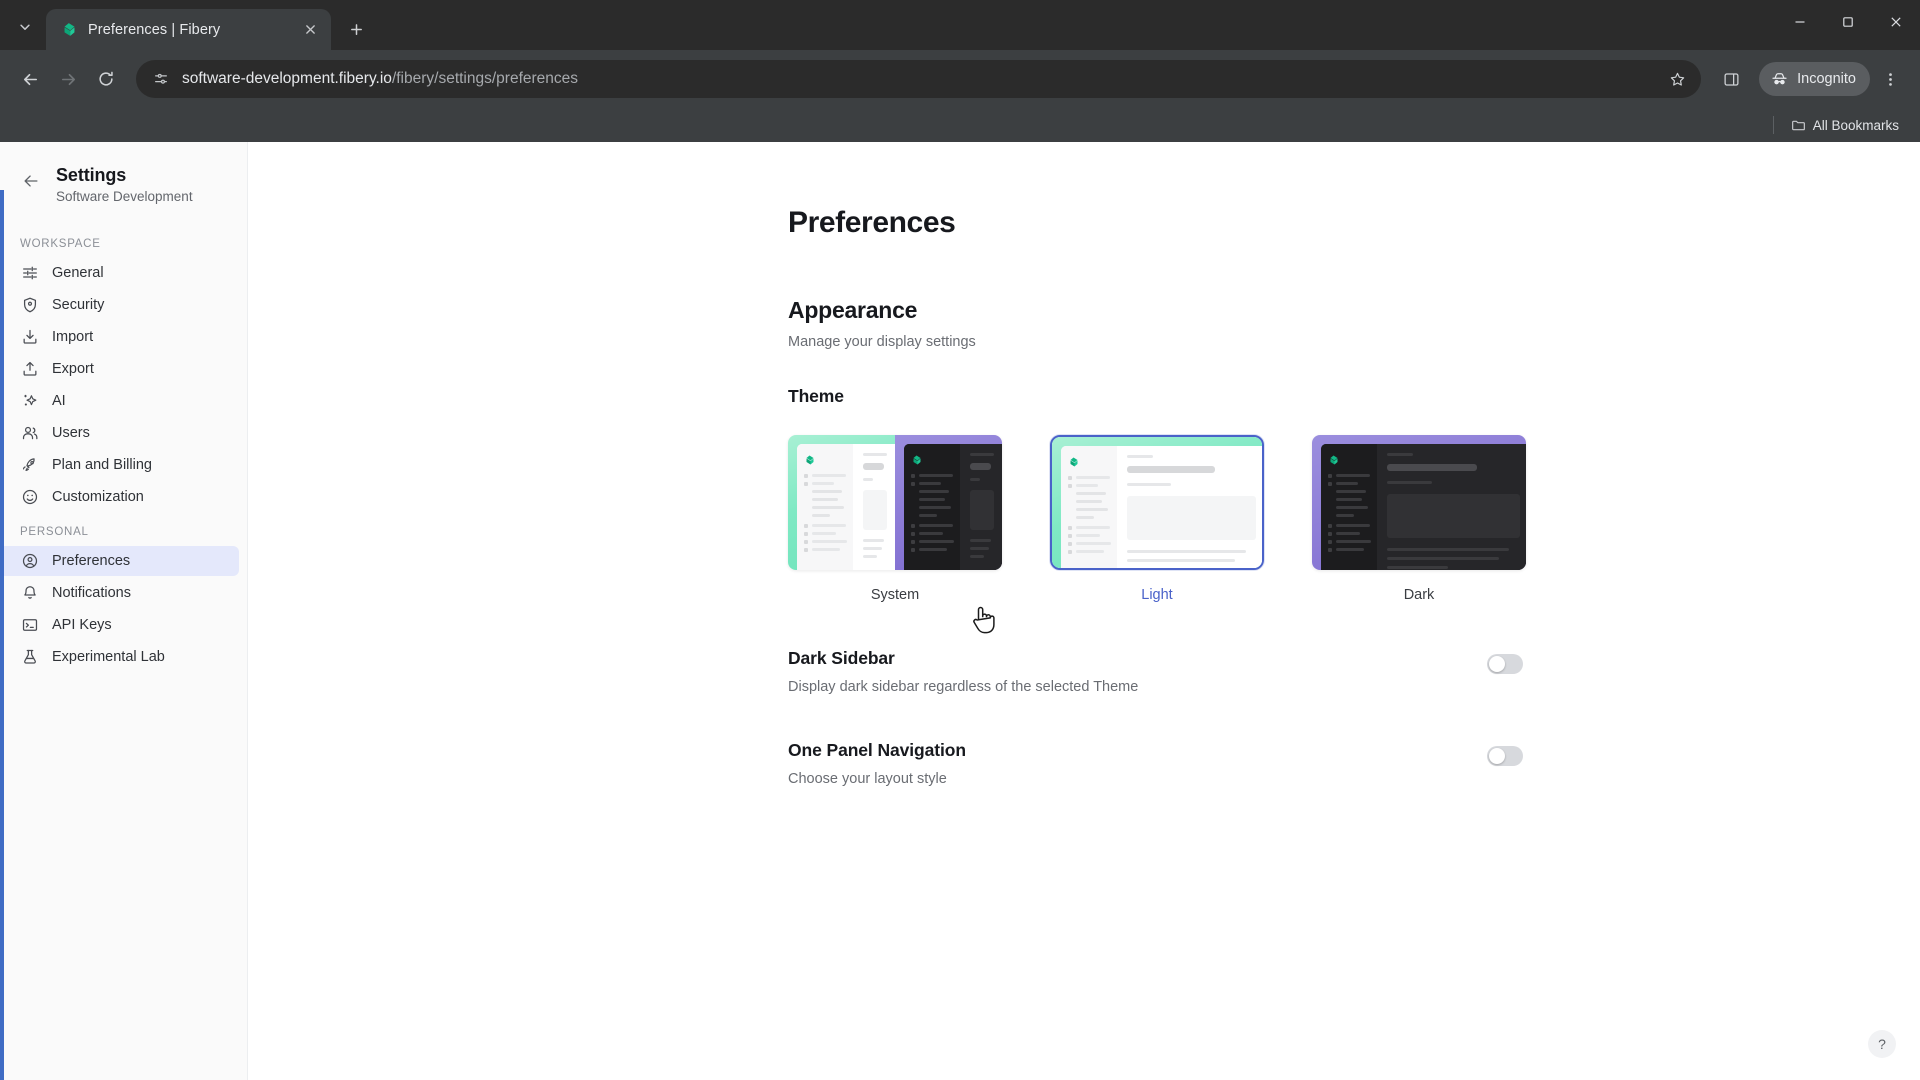 Image resolution: width=1920 pixels, height=1080 pixels. I want to click on theme-preview-system, so click(895, 502).